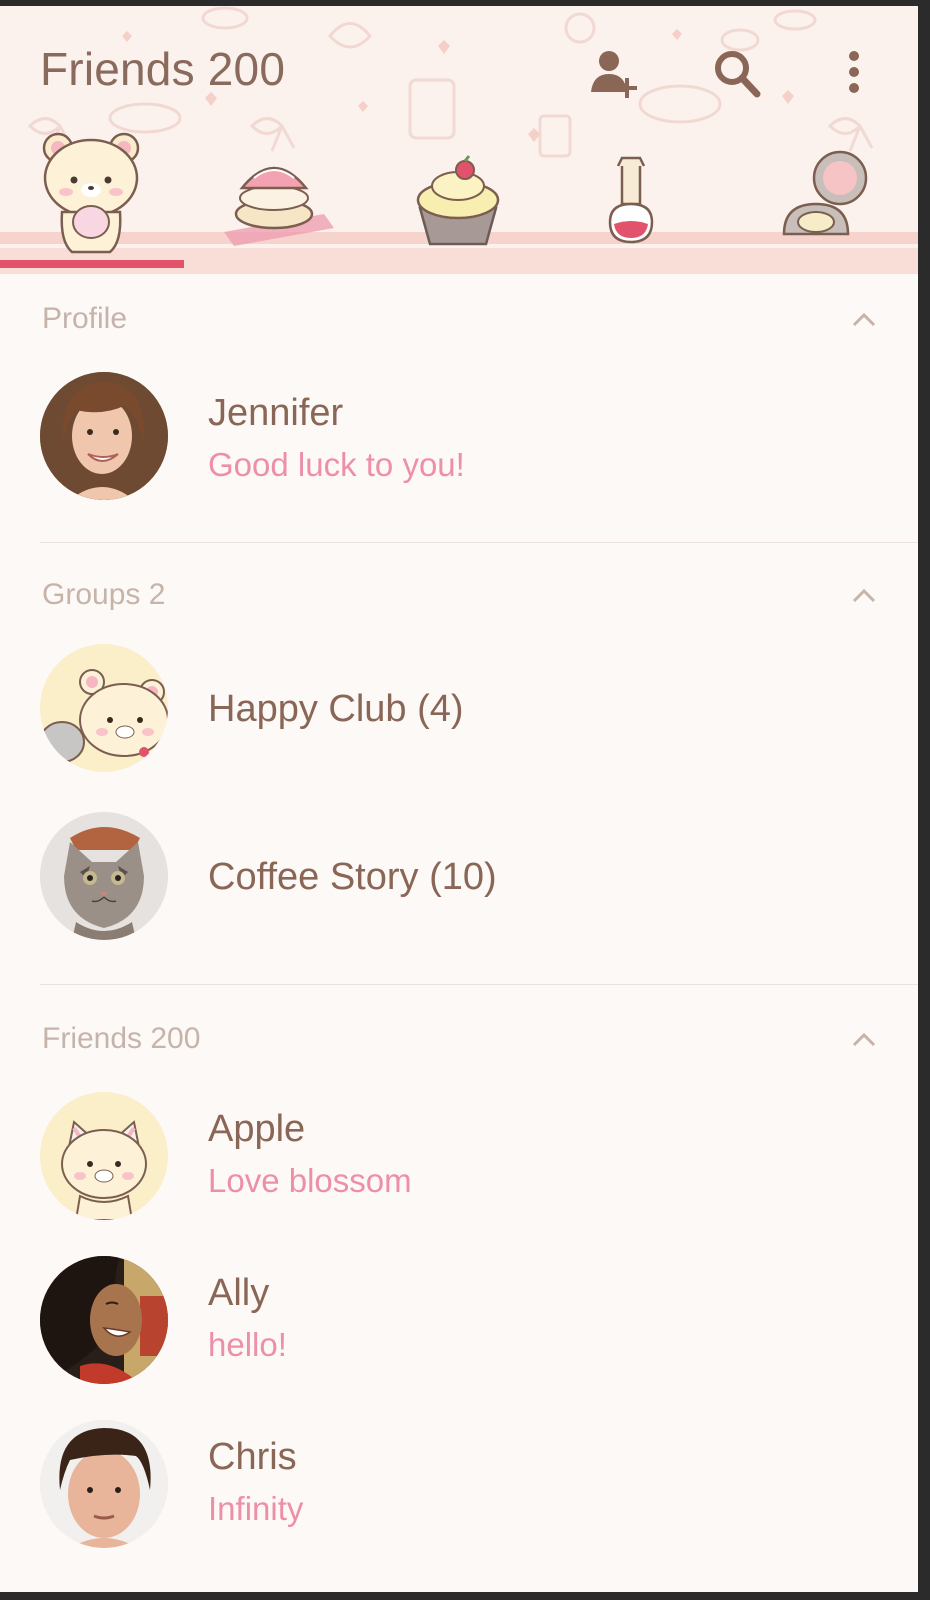 Image resolution: width=930 pixels, height=1600 pixels. What do you see at coordinates (825, 193) in the screenshot?
I see `compact-mirror-tab-icon` at bounding box center [825, 193].